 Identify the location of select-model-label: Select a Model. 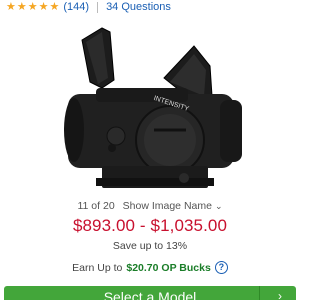
(150, 294).